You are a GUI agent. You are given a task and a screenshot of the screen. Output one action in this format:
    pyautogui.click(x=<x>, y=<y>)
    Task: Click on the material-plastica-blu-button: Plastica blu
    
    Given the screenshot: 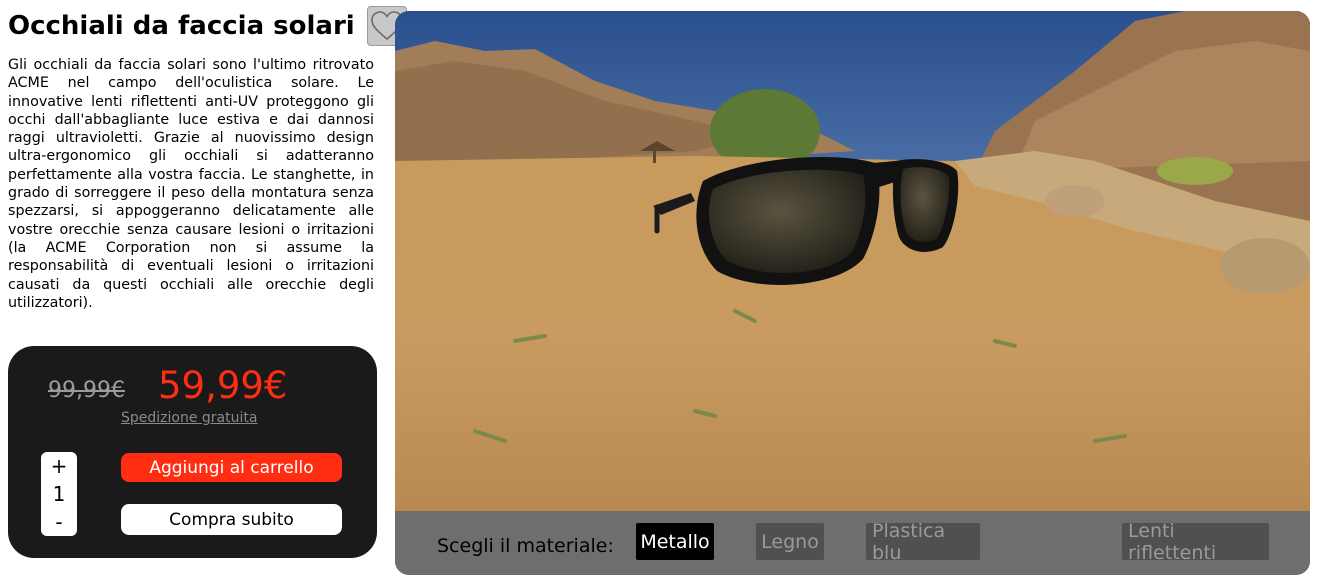 What is the action you would take?
    pyautogui.click(x=923, y=542)
    